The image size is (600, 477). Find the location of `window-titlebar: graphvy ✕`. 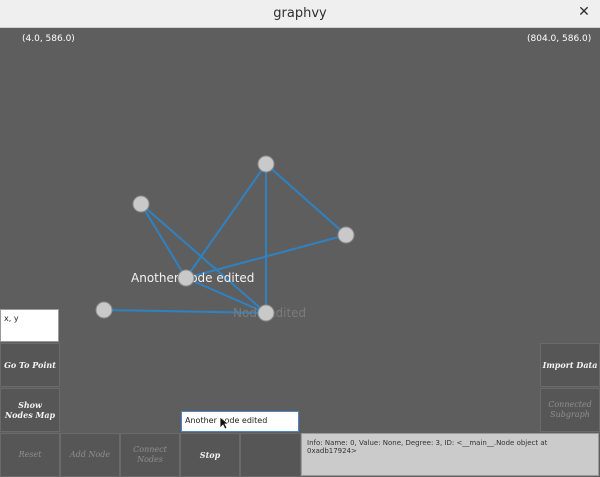

window-titlebar: graphvy ✕ is located at coordinates (300, 14).